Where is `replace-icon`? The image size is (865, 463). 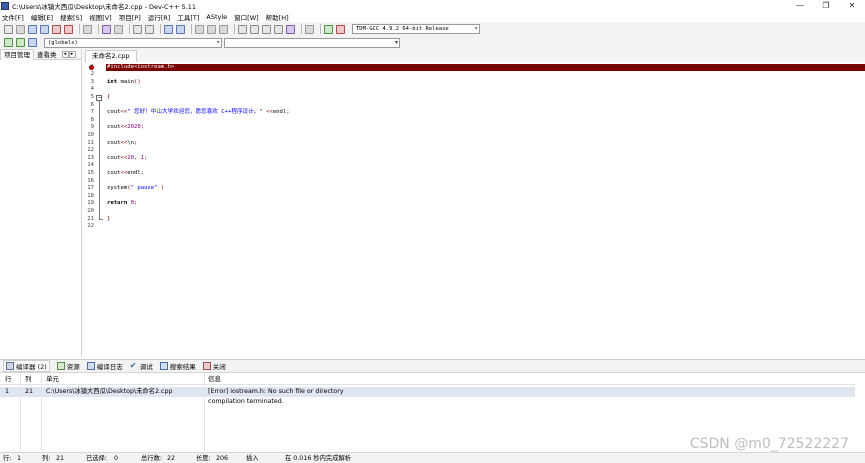 replace-icon is located at coordinates (149, 29).